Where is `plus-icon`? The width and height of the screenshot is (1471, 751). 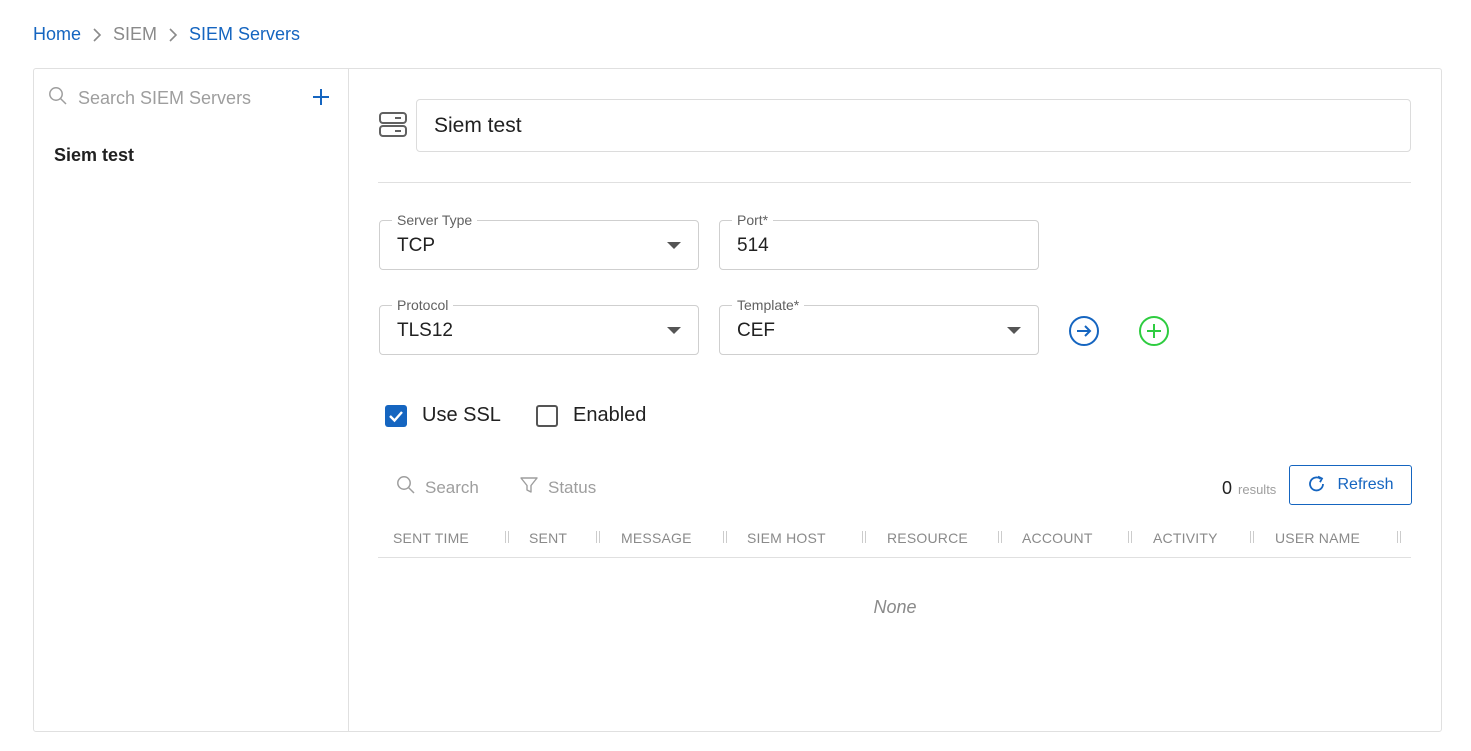 plus-icon is located at coordinates (321, 97).